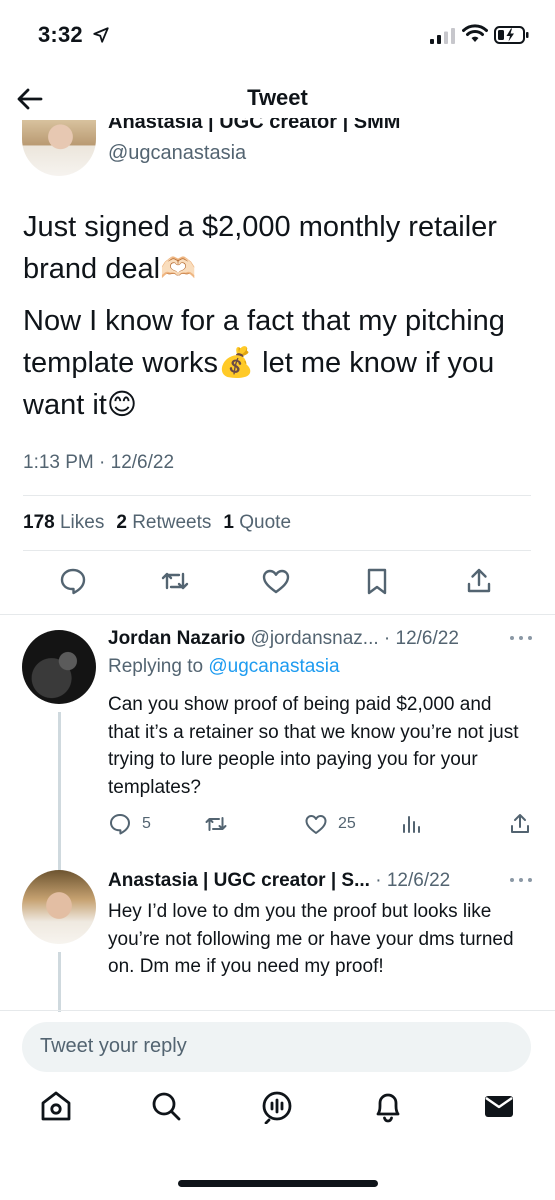 This screenshot has width=555, height=1200. Describe the element at coordinates (278, 1183) in the screenshot. I see `home-indicator` at that location.